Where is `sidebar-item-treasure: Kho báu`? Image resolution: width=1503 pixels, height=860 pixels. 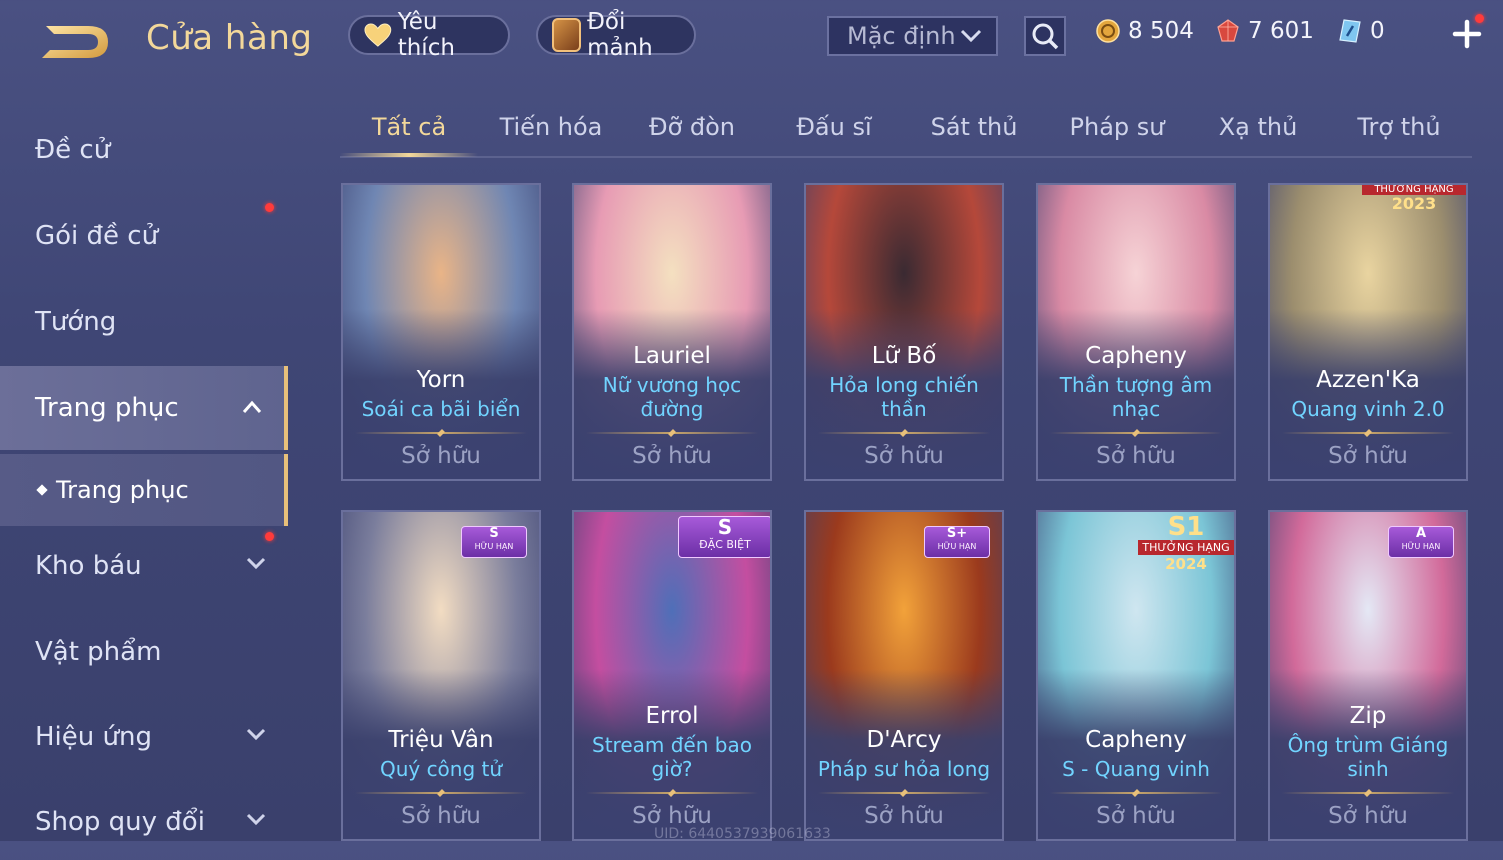 sidebar-item-treasure: Kho báu is located at coordinates (144, 566).